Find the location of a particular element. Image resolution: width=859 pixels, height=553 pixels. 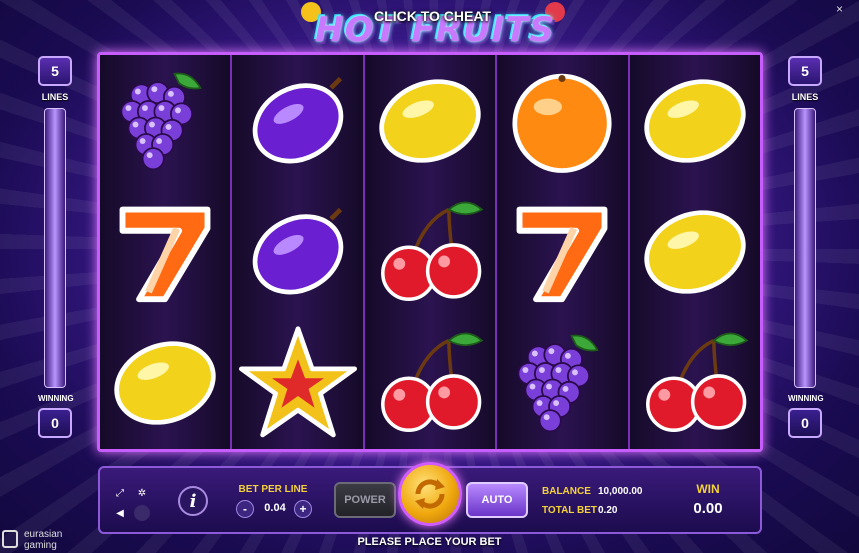

left-lines-panel: 5 LINES WINNING 0 is located at coordinates (56, 252).